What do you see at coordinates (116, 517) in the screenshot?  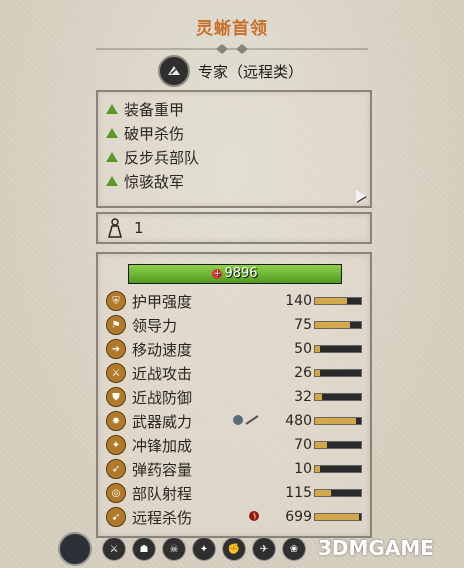 I see `missile-damage-icon: ➹` at bounding box center [116, 517].